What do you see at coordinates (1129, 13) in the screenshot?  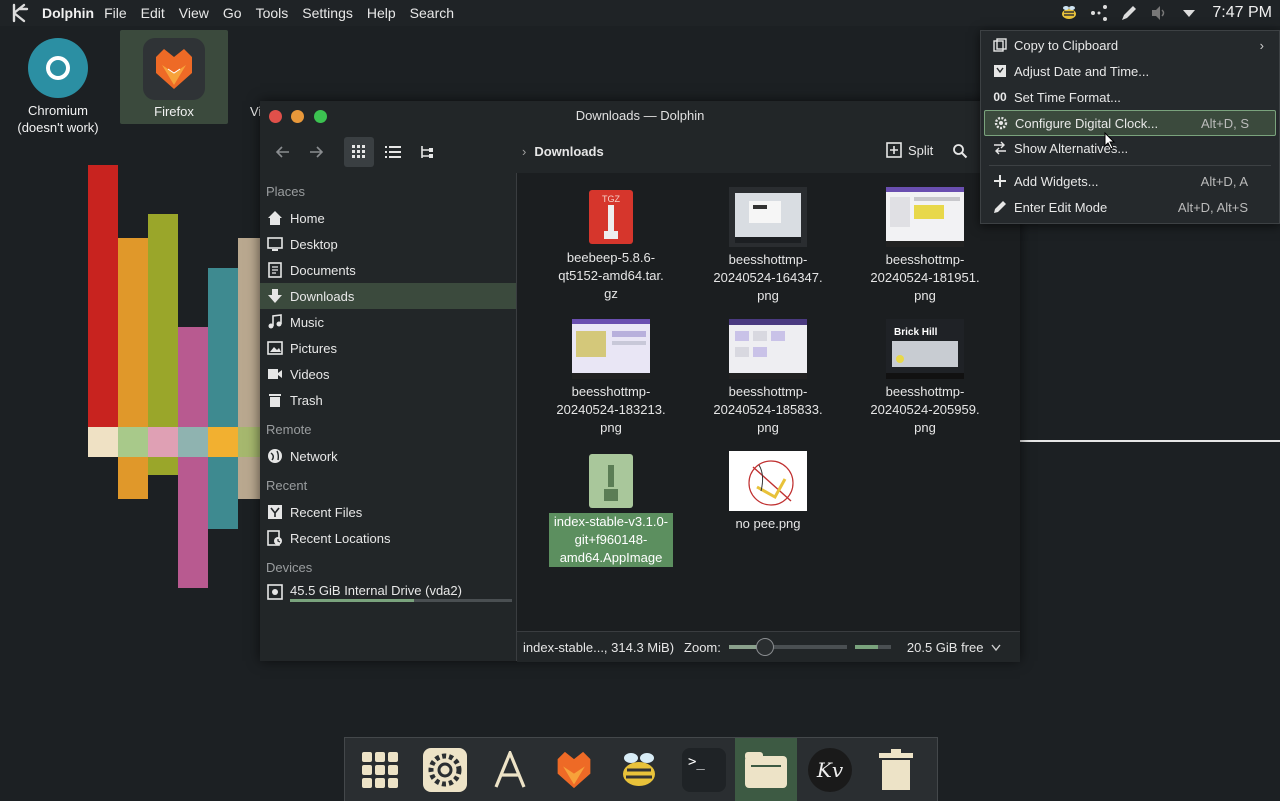 I see `pen-icon` at bounding box center [1129, 13].